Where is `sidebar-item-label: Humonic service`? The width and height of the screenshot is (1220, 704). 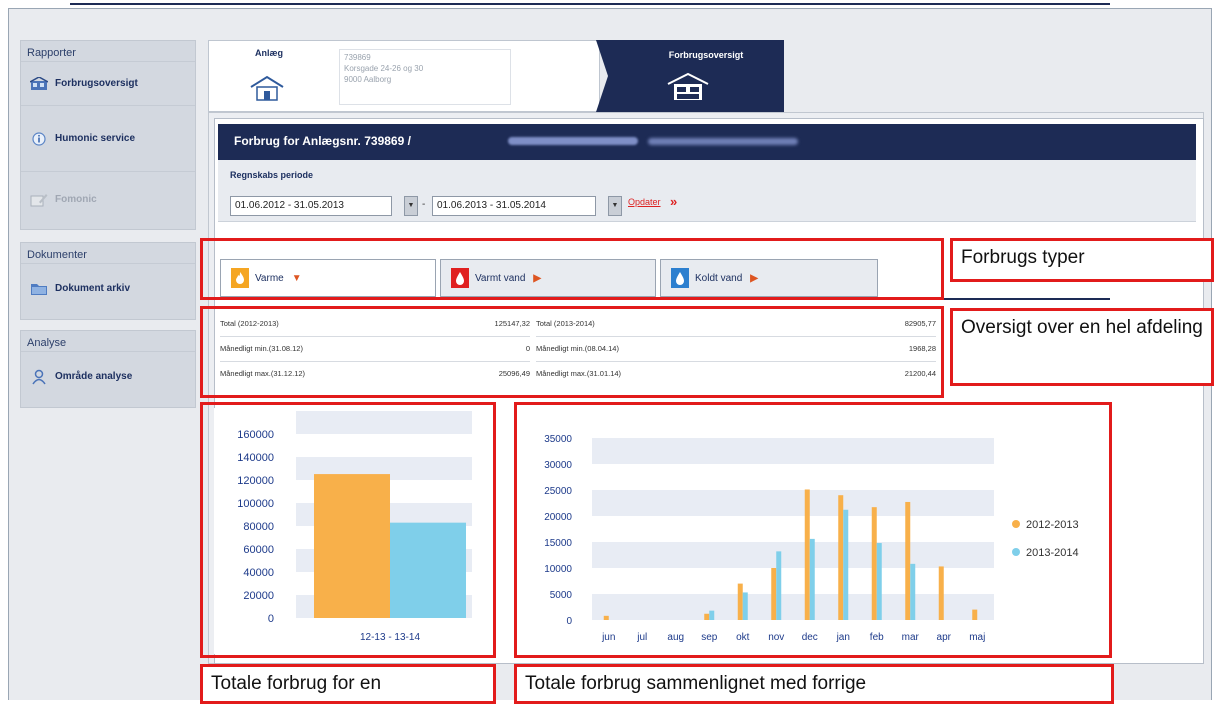
sidebar-item-label: Humonic service is located at coordinates (95, 138).